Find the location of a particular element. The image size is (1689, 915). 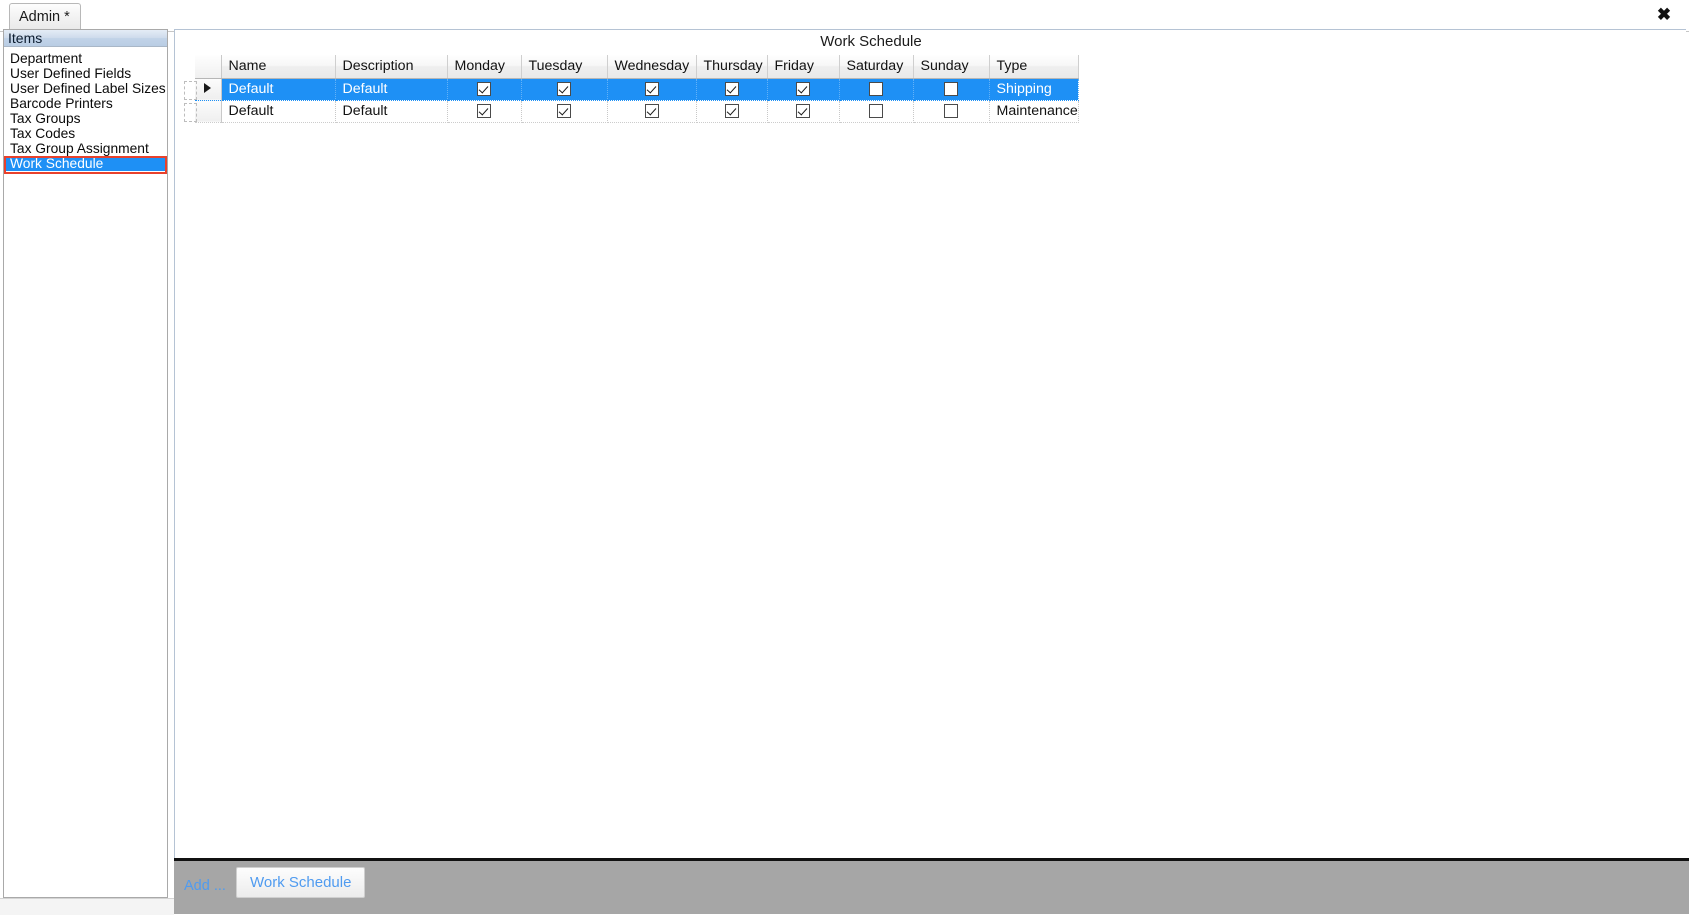

sidebar-item-label: Tax Groups is located at coordinates (45, 118).